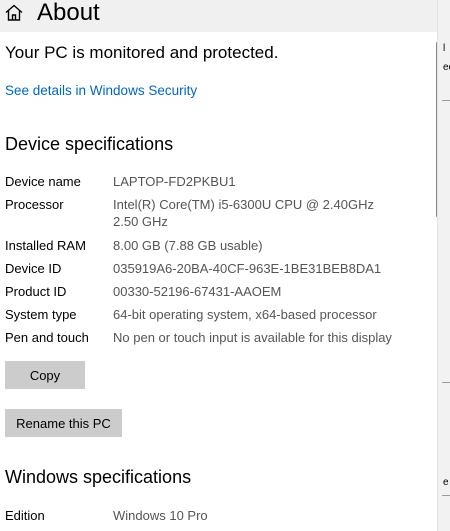 This screenshot has width=450, height=531. What do you see at coordinates (47, 337) in the screenshot?
I see `spec-label: Pen and touch` at bounding box center [47, 337].